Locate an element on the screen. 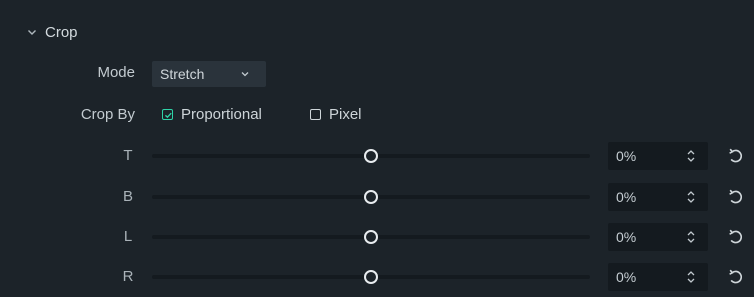  section-title: Crop is located at coordinates (61, 32).